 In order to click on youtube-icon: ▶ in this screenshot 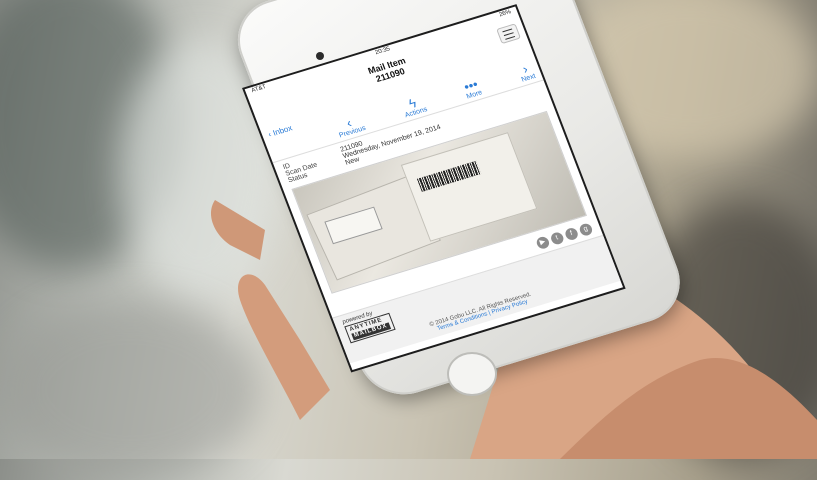, I will do `click(543, 243)`.